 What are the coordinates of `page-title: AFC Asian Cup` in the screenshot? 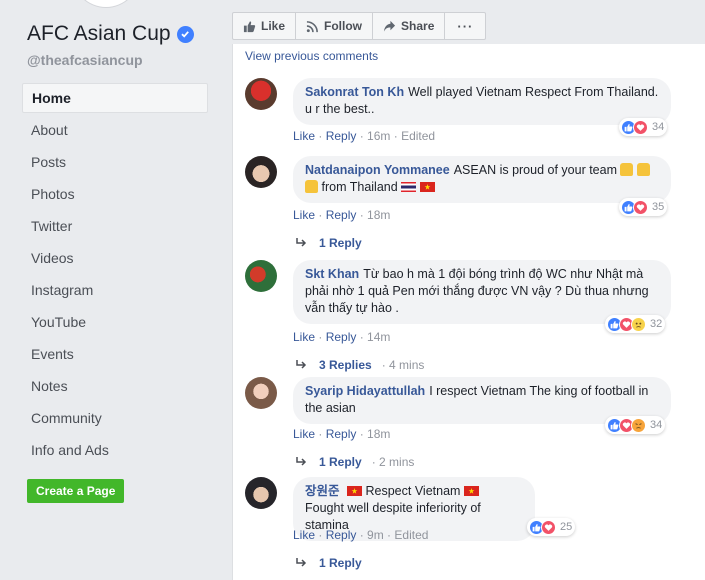 It's located at (110, 34).